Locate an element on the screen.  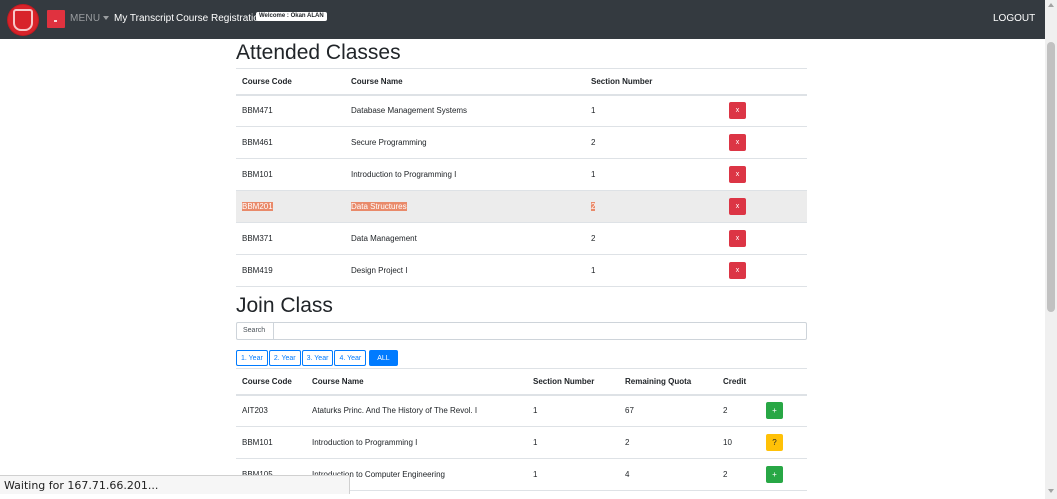
menu-toggle-mark is located at coordinates (55, 21).